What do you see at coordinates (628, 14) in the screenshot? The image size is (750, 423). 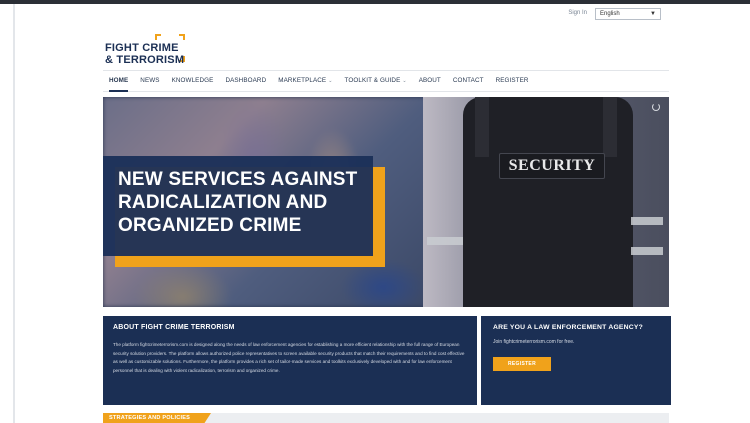 I see `language-select: English ▼` at bounding box center [628, 14].